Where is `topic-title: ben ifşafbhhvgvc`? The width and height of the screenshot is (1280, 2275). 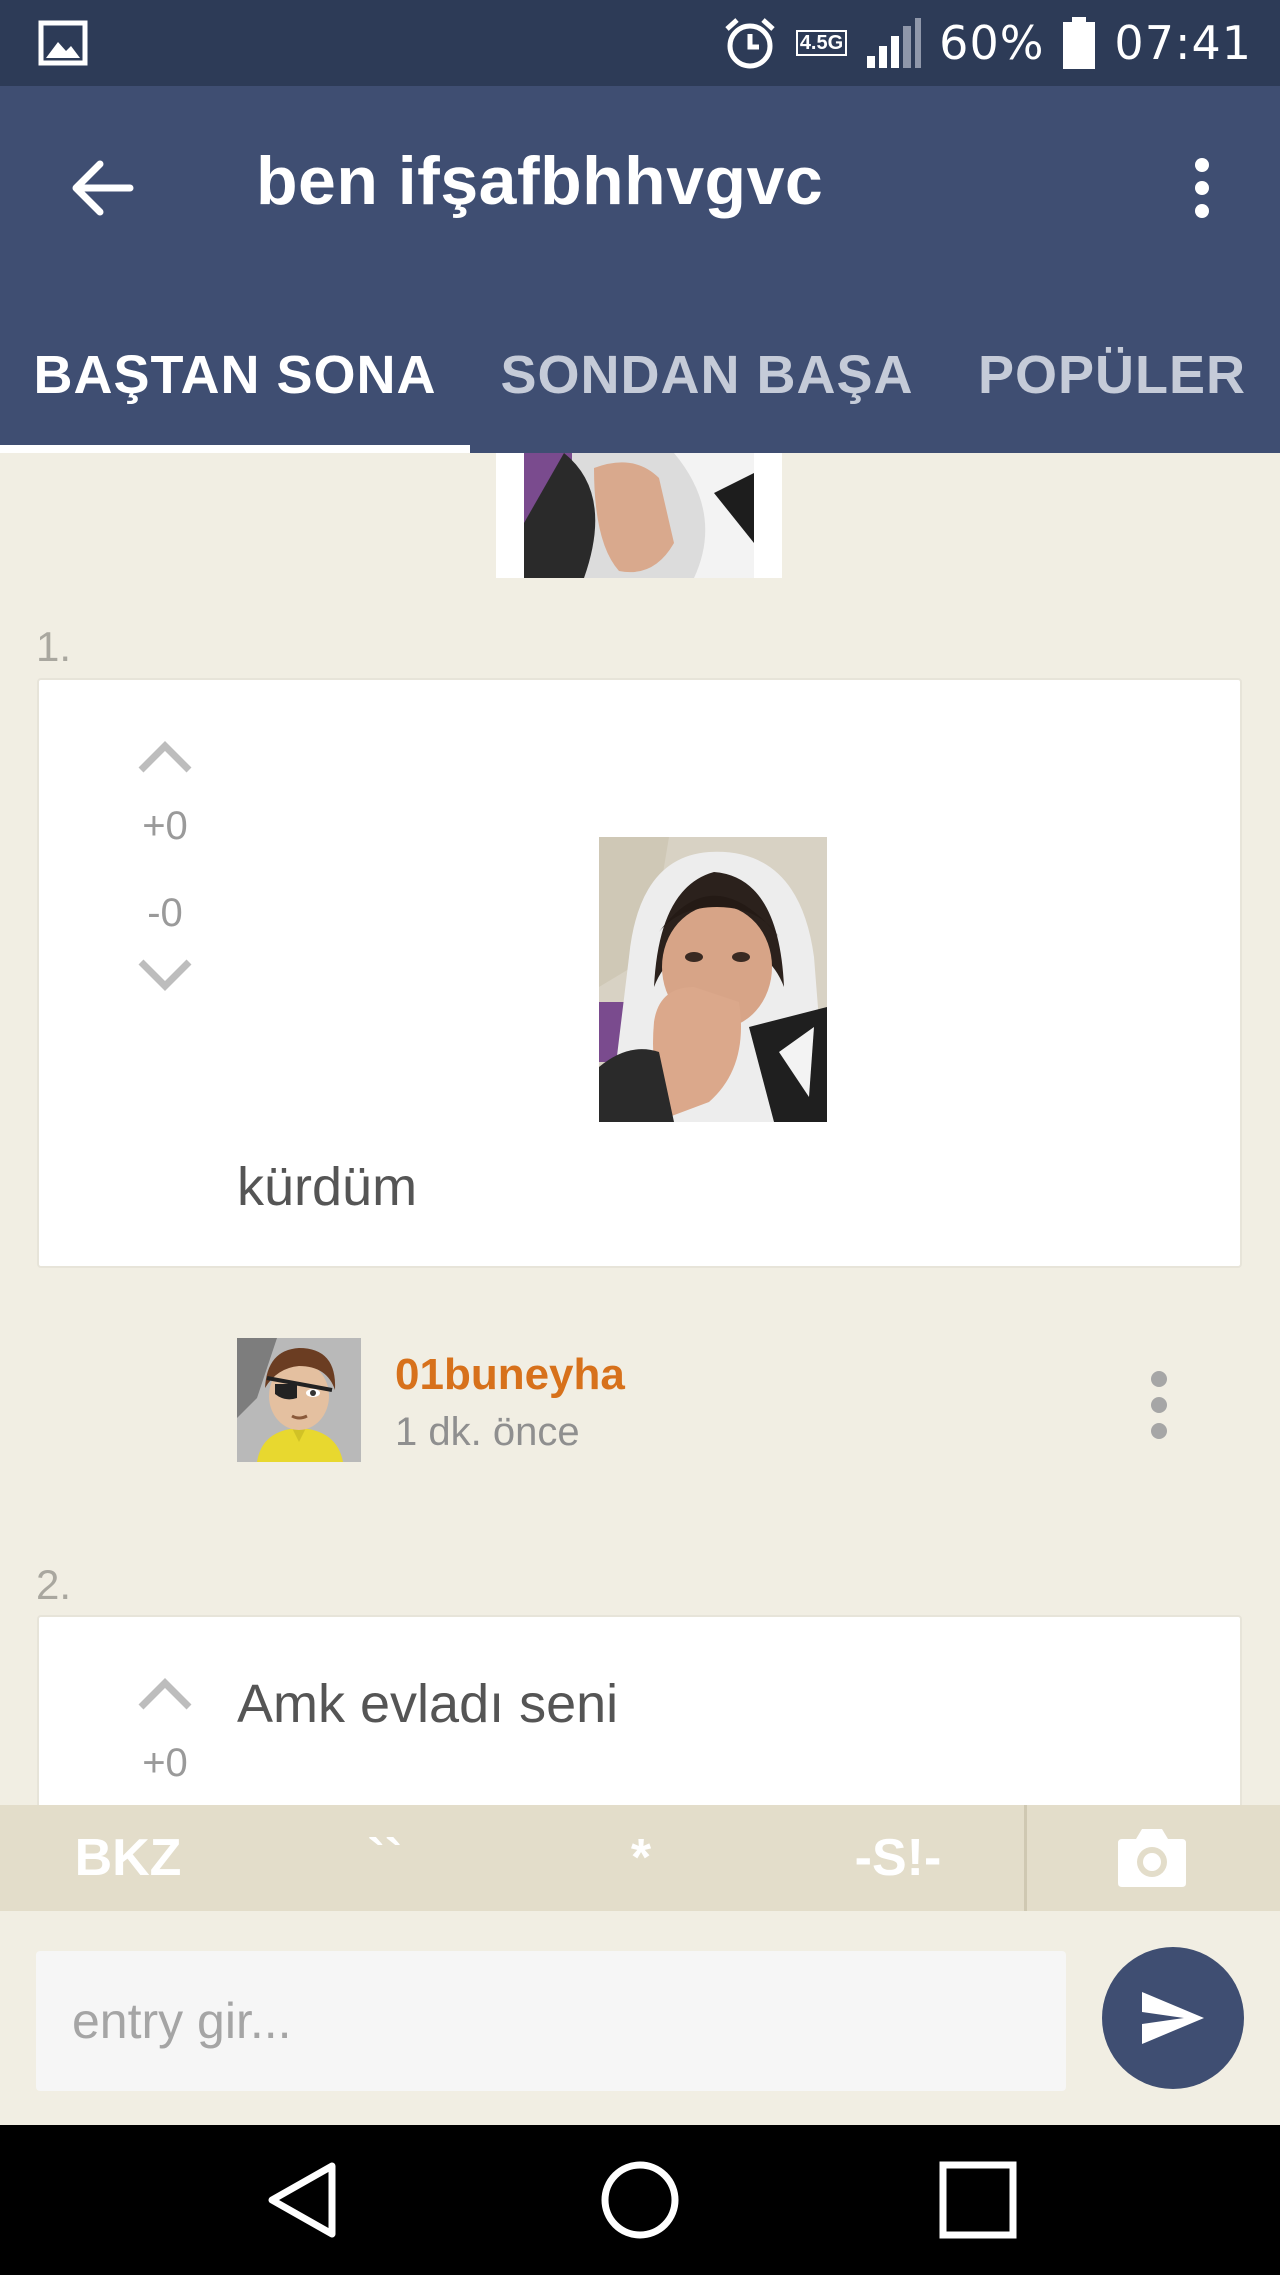 topic-title: ben ifşafbhhvgvc is located at coordinates (540, 181).